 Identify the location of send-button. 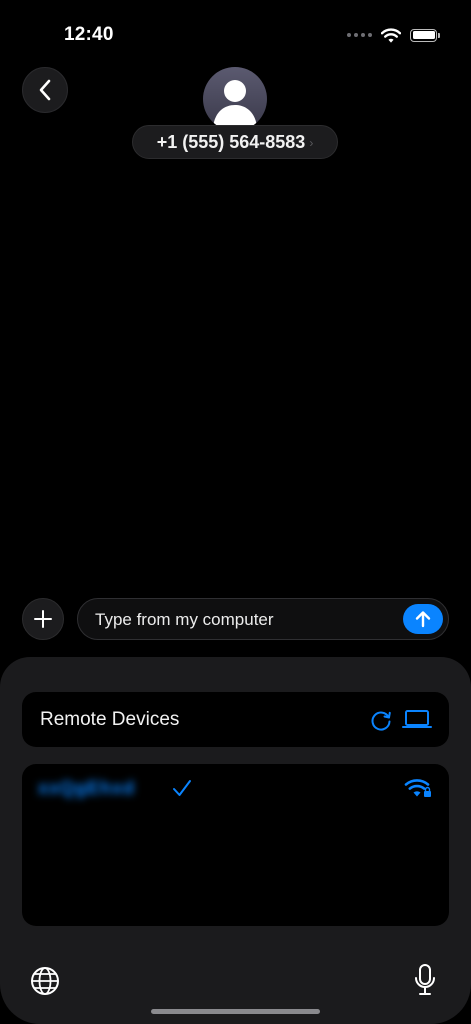
(423, 619).